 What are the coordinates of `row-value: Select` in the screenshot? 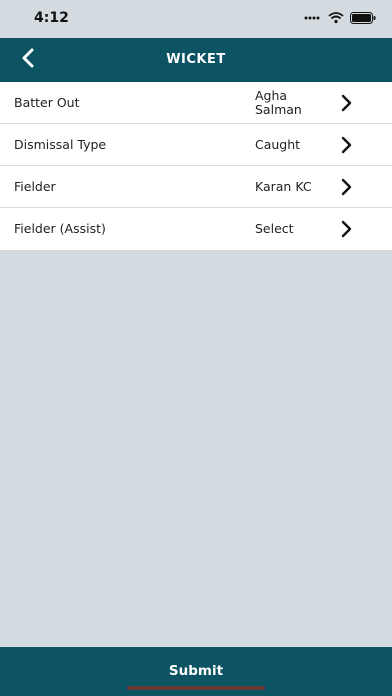 It's located at (274, 228).